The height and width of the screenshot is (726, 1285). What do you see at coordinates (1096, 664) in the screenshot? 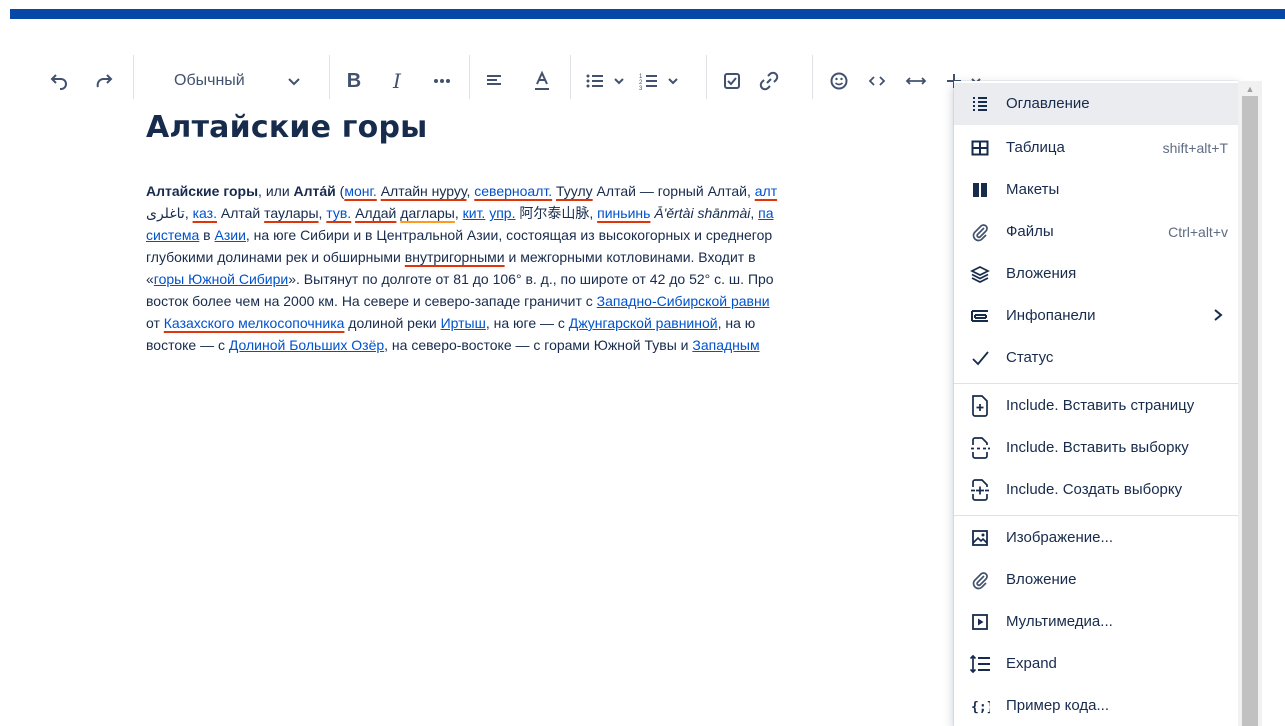
I see `menu-item: Expand` at bounding box center [1096, 664].